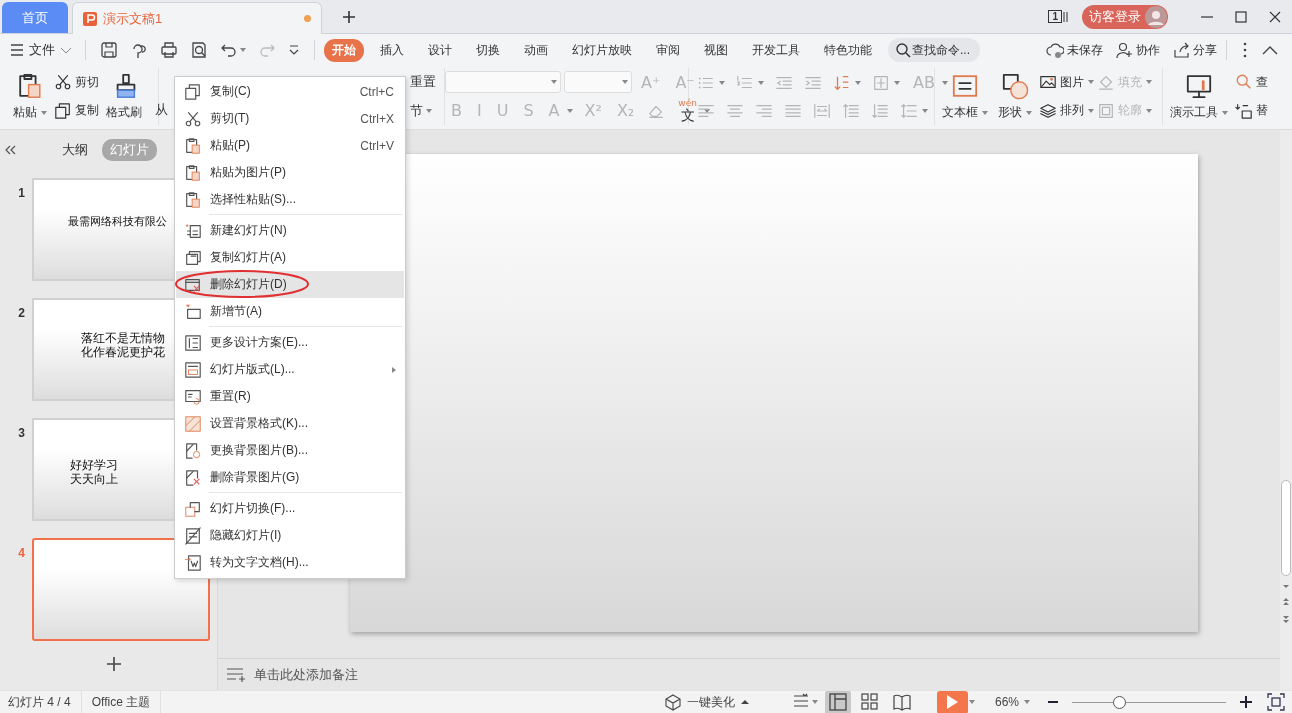 This screenshot has height=713, width=1292. I want to click on unsaved-status: 未保存, so click(1074, 50).